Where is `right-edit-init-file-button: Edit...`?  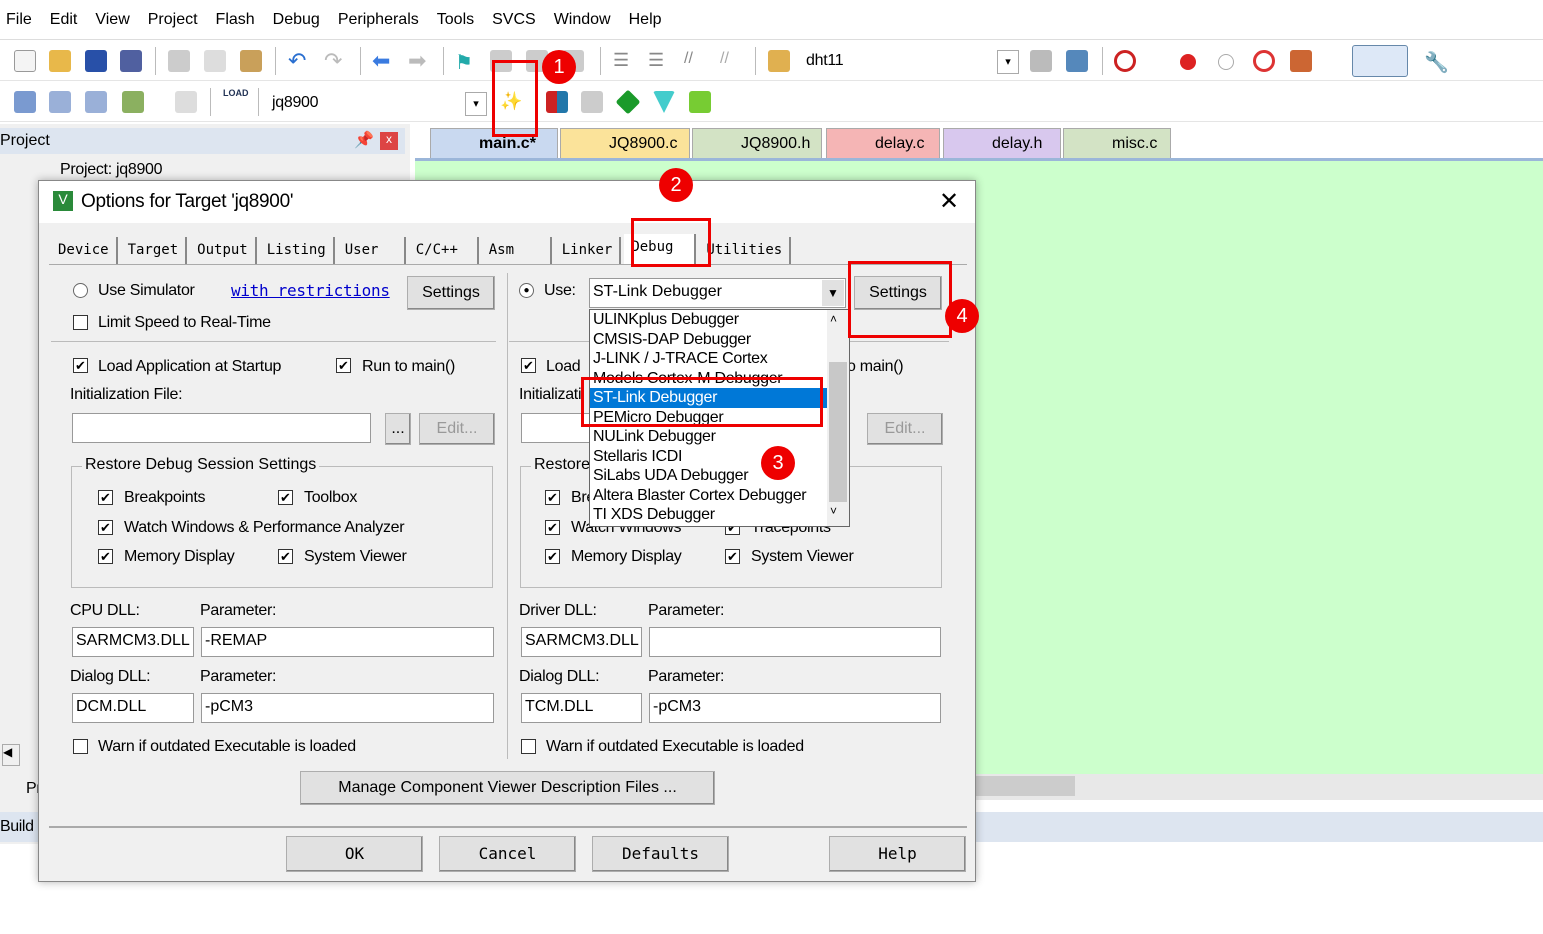
right-edit-init-file-button: Edit... is located at coordinates (905, 429).